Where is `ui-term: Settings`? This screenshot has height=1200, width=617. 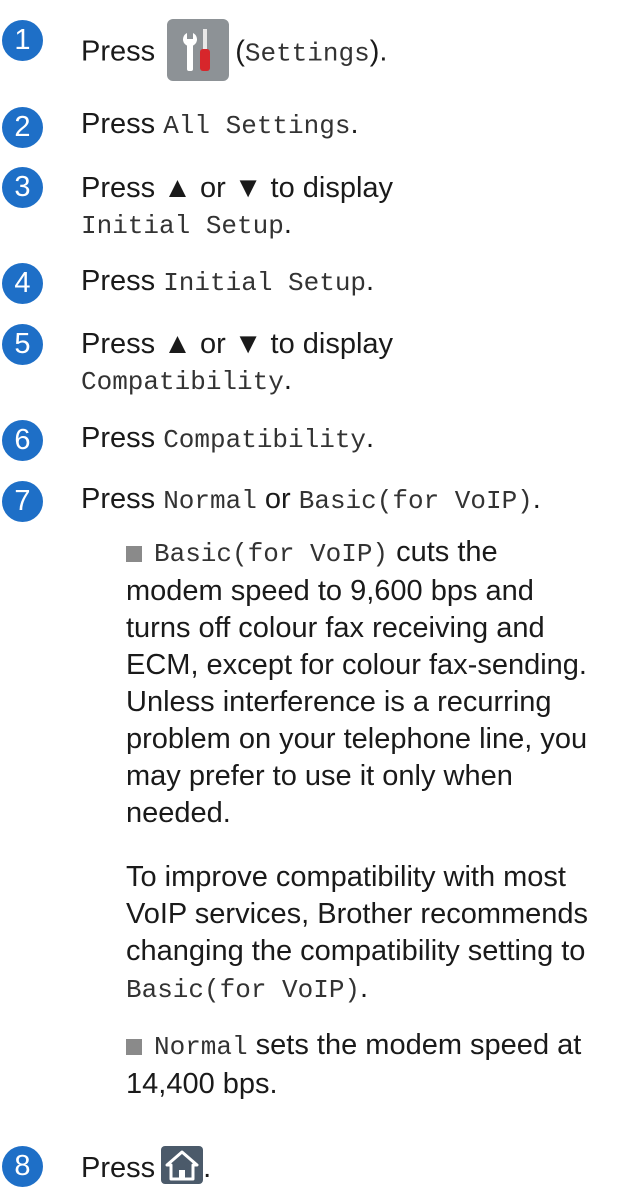 ui-term: Settings is located at coordinates (307, 53).